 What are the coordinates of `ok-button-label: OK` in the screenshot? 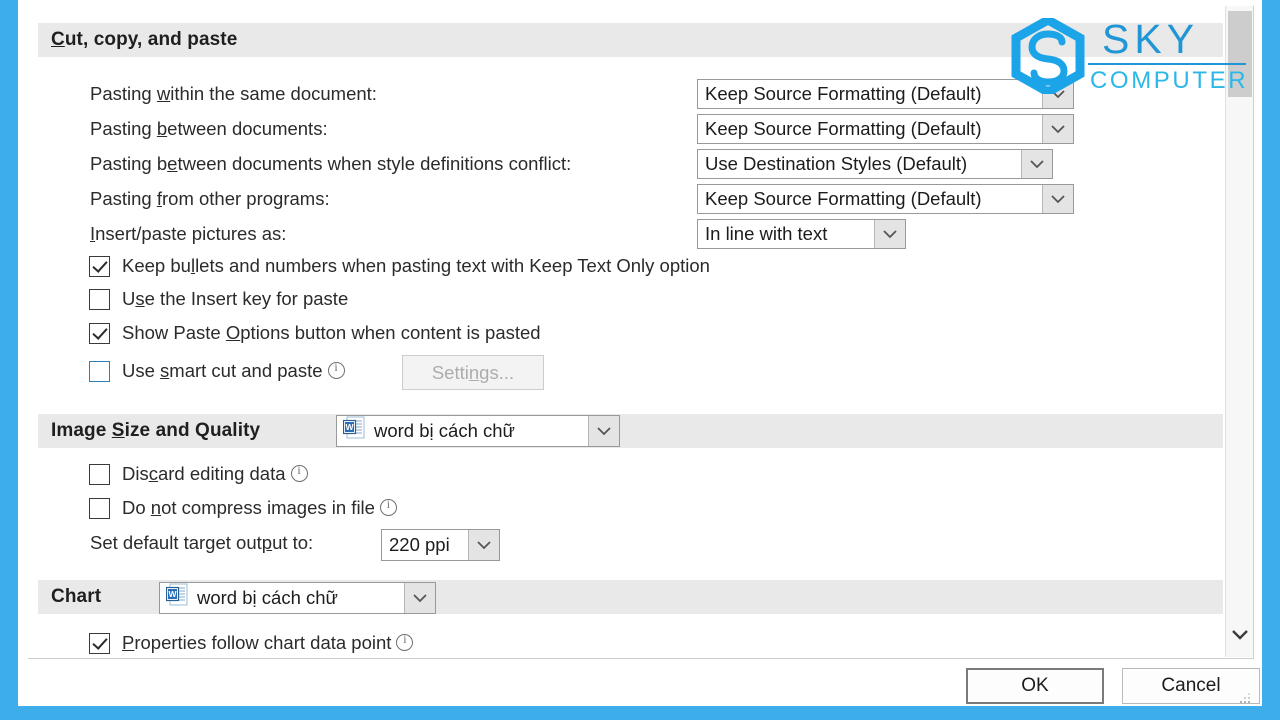 It's located at (1035, 685).